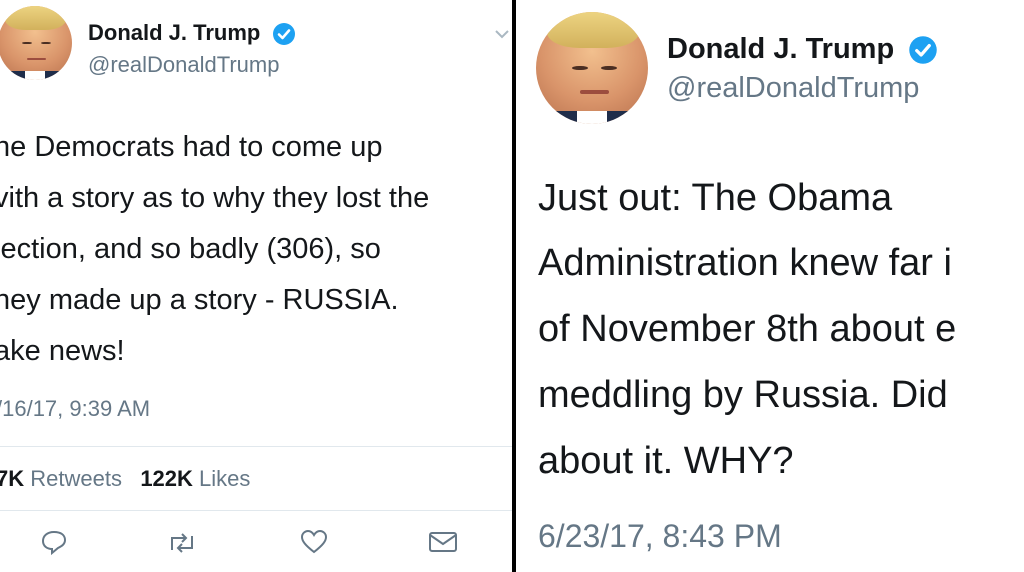 The width and height of the screenshot is (1024, 572). I want to click on message-icon, so click(443, 544).